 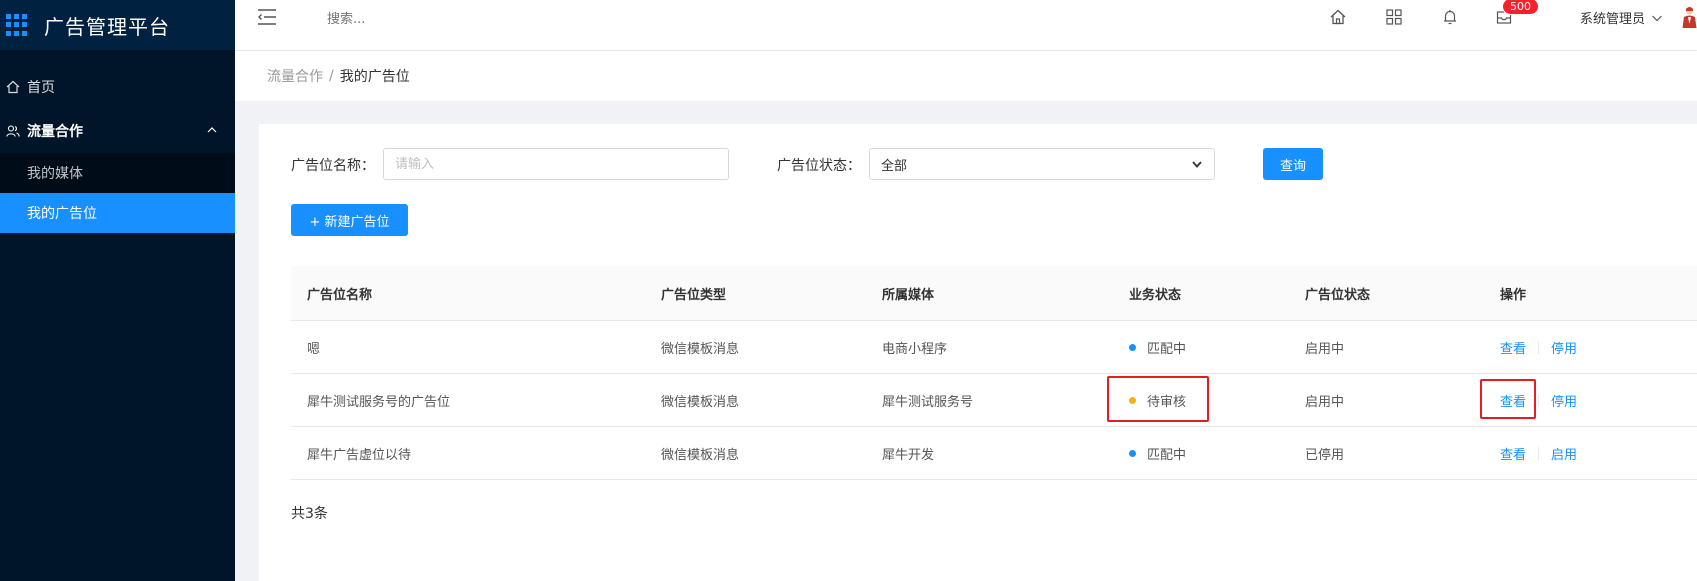 What do you see at coordinates (1394, 17) in the screenshot?
I see `apps-grid-icon` at bounding box center [1394, 17].